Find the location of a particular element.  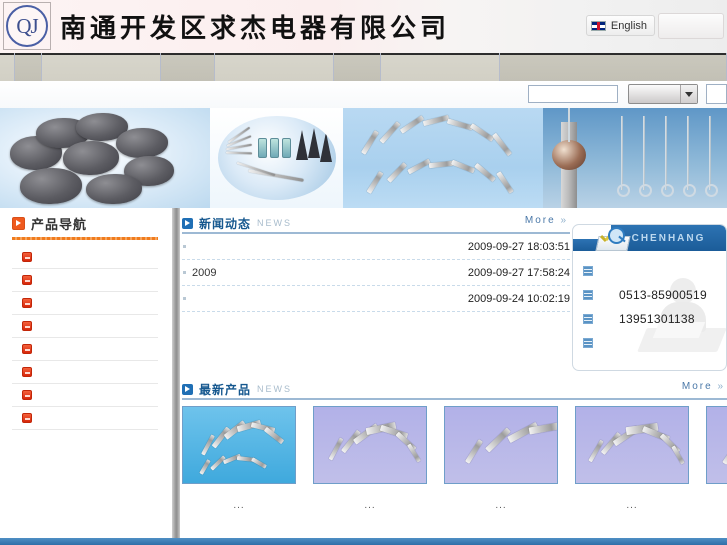

banner-image-instruments is located at coordinates (276, 158).